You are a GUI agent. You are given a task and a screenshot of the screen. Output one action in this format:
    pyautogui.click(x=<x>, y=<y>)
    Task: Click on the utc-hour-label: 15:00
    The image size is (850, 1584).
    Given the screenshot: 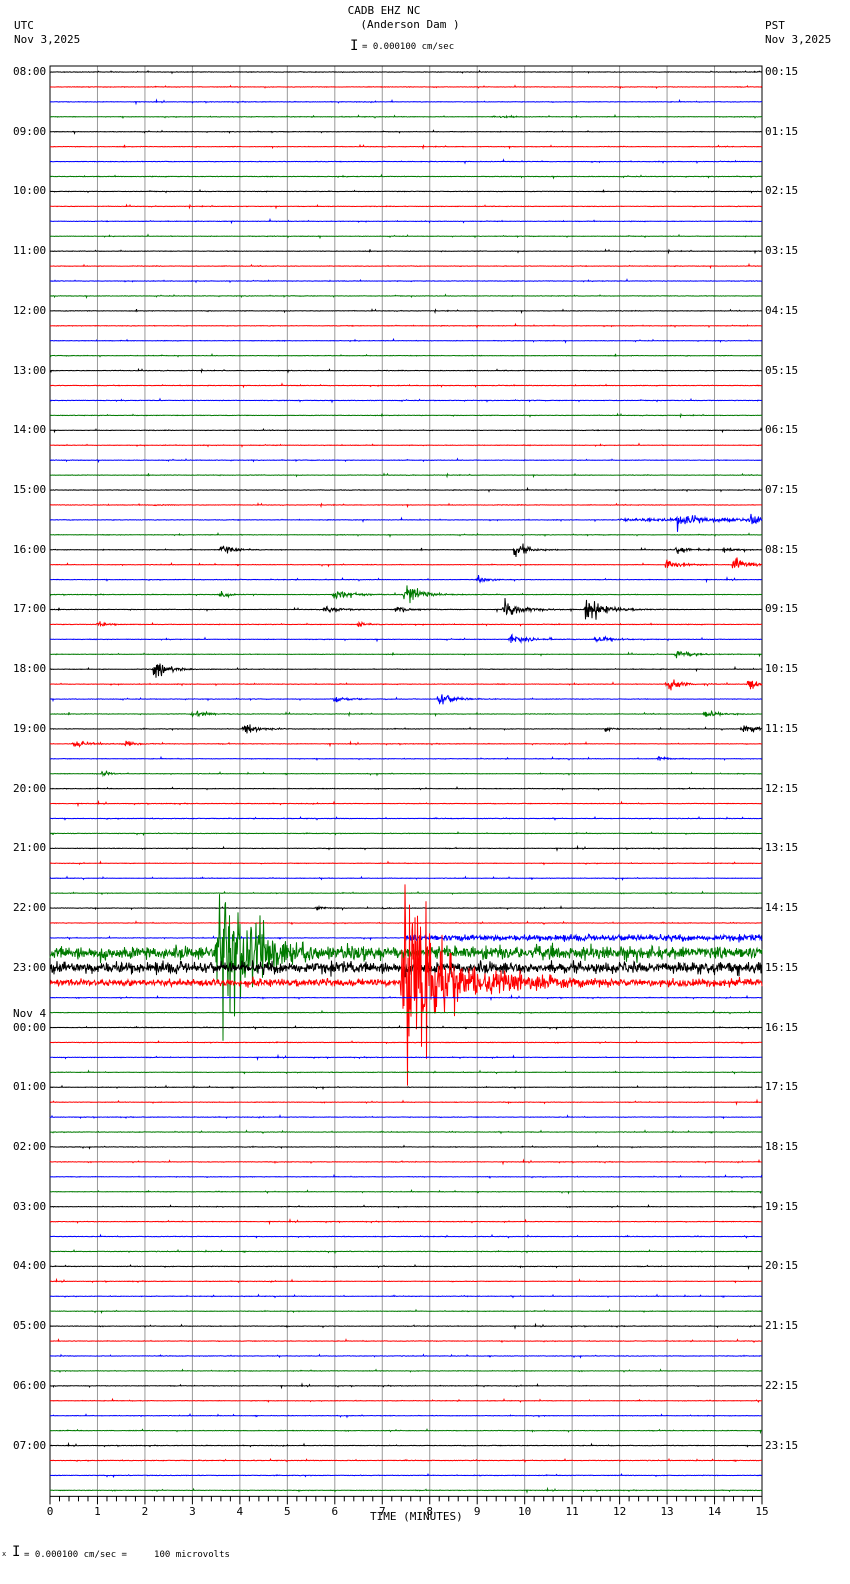 What is the action you would take?
    pyautogui.click(x=30, y=490)
    